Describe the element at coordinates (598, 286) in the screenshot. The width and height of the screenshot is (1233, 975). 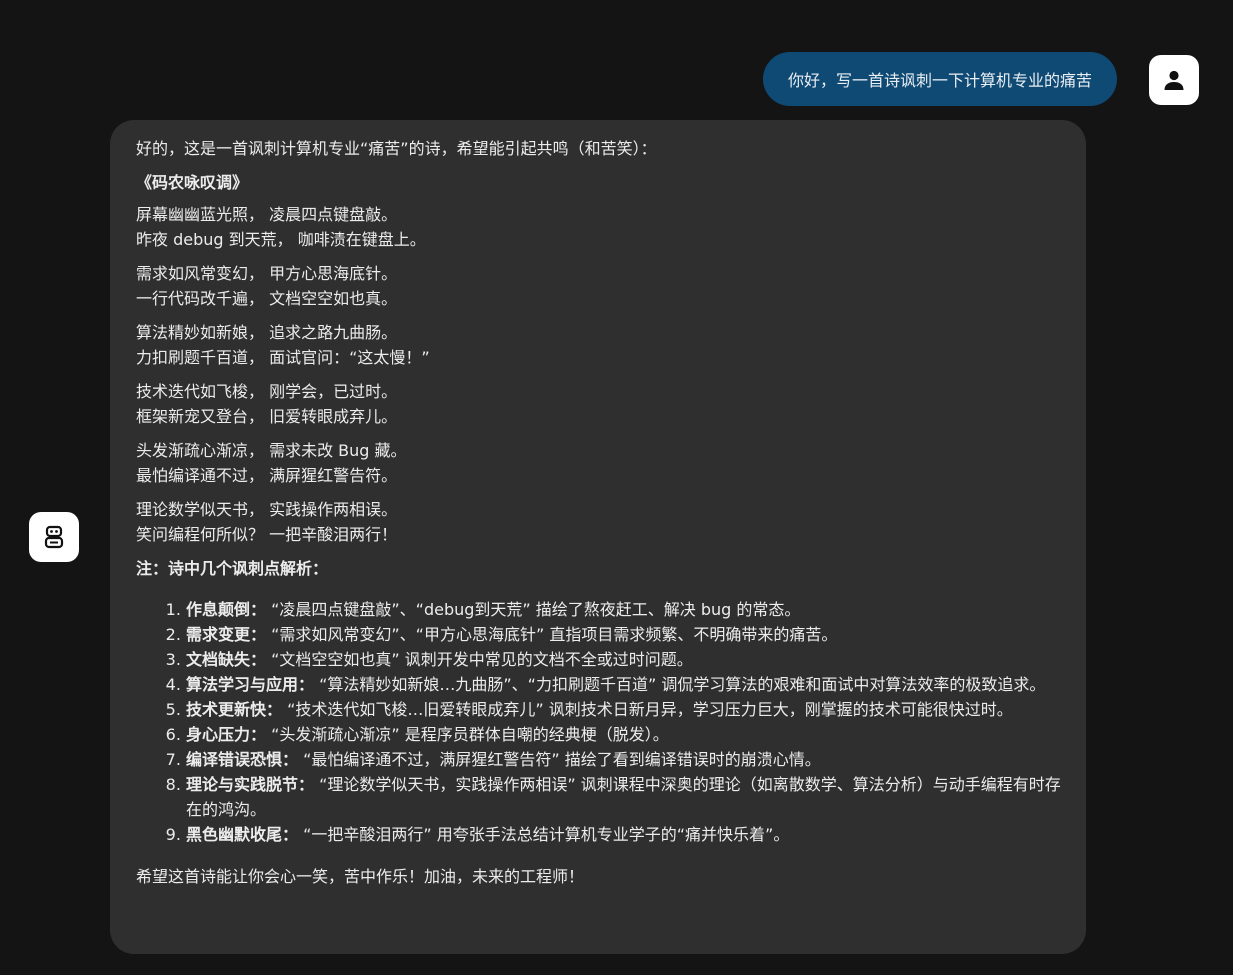
I see `poem-stanza: 需求如风常变幻， 甲方心思海底针。 一行代码改千遍， 文档空空如也真。` at that location.